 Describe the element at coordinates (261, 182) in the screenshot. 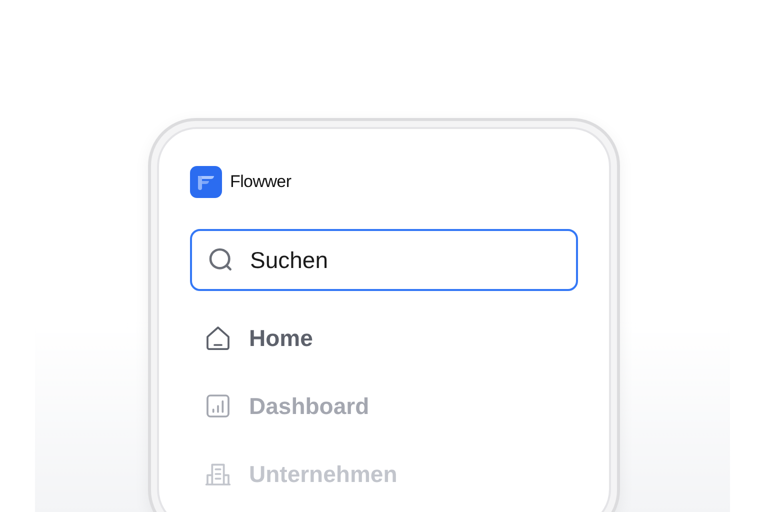

I see `brand-name: Flowwer` at that location.